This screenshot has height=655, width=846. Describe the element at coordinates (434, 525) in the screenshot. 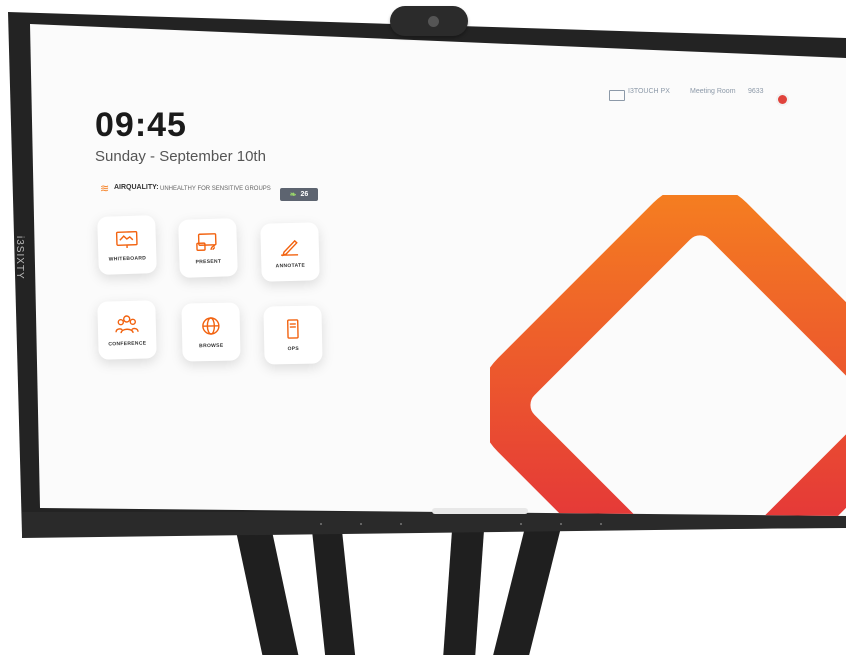

I see `display-bottom-bar` at that location.